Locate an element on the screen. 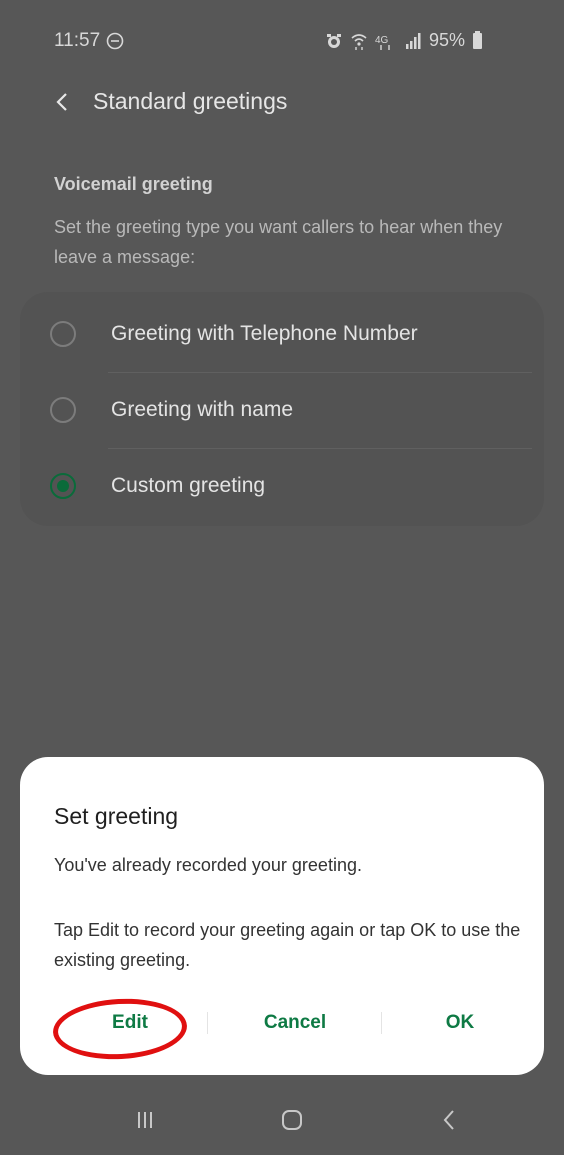 The height and width of the screenshot is (1155, 564). nav-back-button is located at coordinates (450, 1120).